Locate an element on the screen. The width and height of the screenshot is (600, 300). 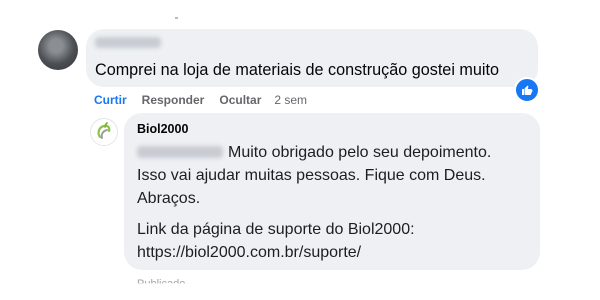
hide-action: Ocultar is located at coordinates (240, 100).